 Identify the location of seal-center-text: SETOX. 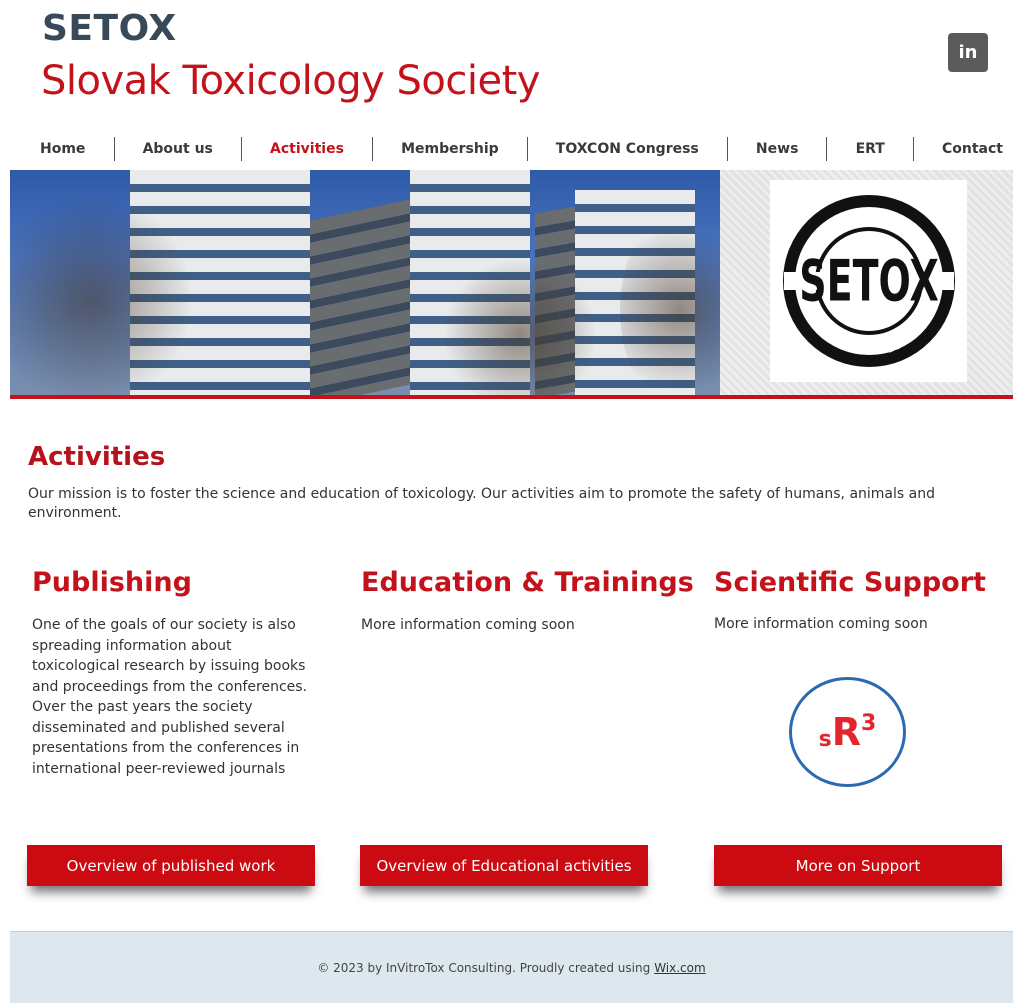
(868, 282).